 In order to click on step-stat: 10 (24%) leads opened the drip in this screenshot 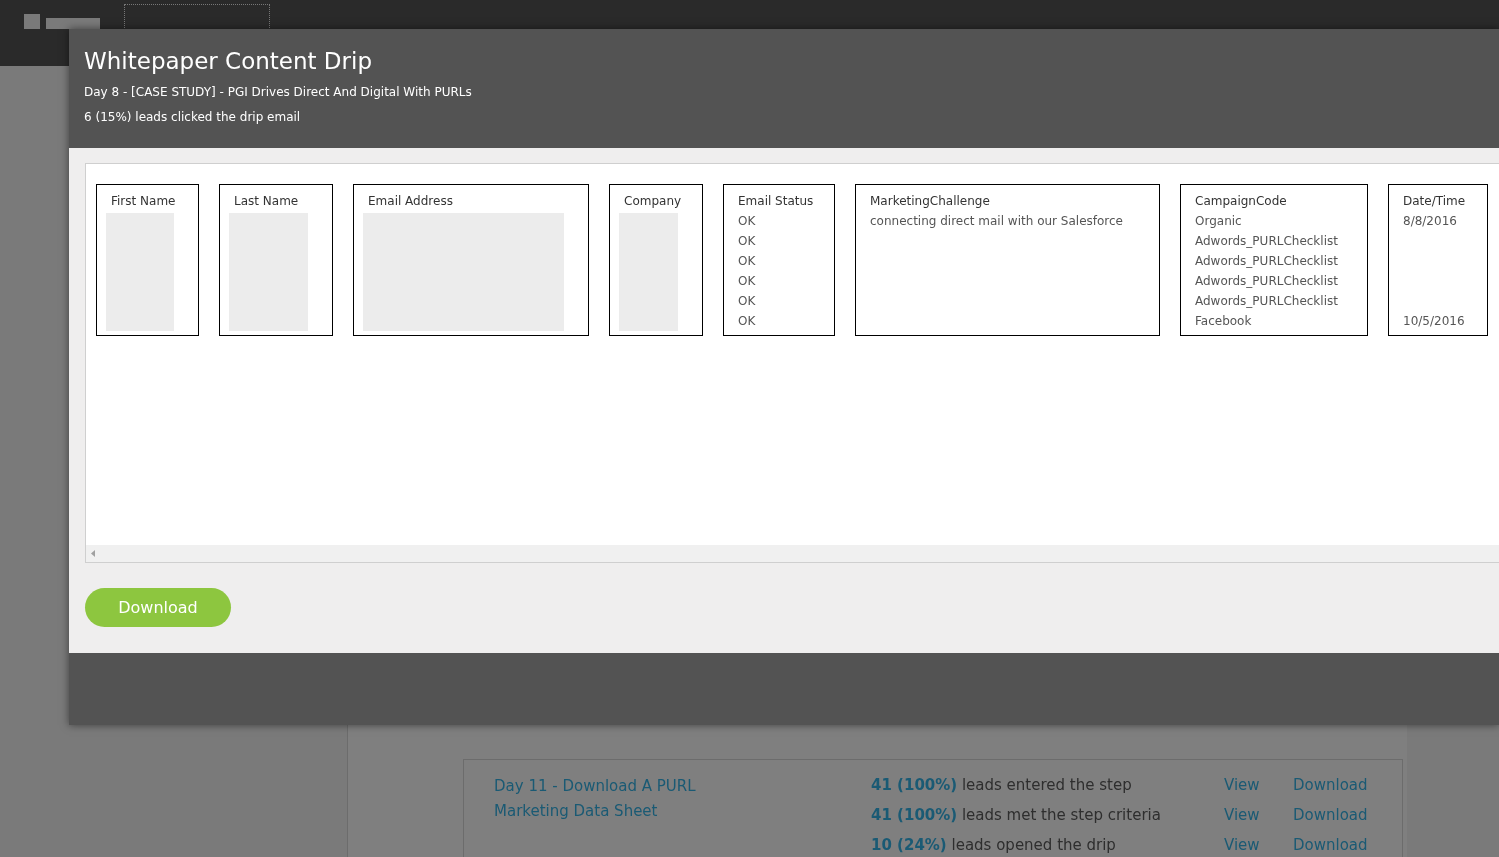, I will do `click(994, 845)`.